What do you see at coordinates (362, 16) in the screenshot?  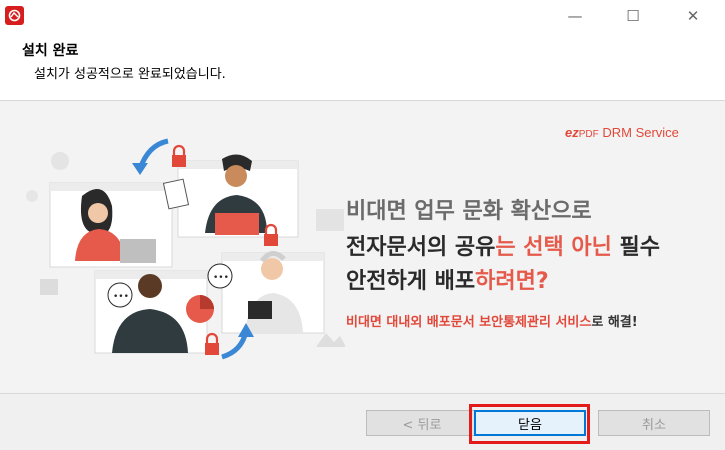 I see `title-bar: — ☐ ✕` at bounding box center [362, 16].